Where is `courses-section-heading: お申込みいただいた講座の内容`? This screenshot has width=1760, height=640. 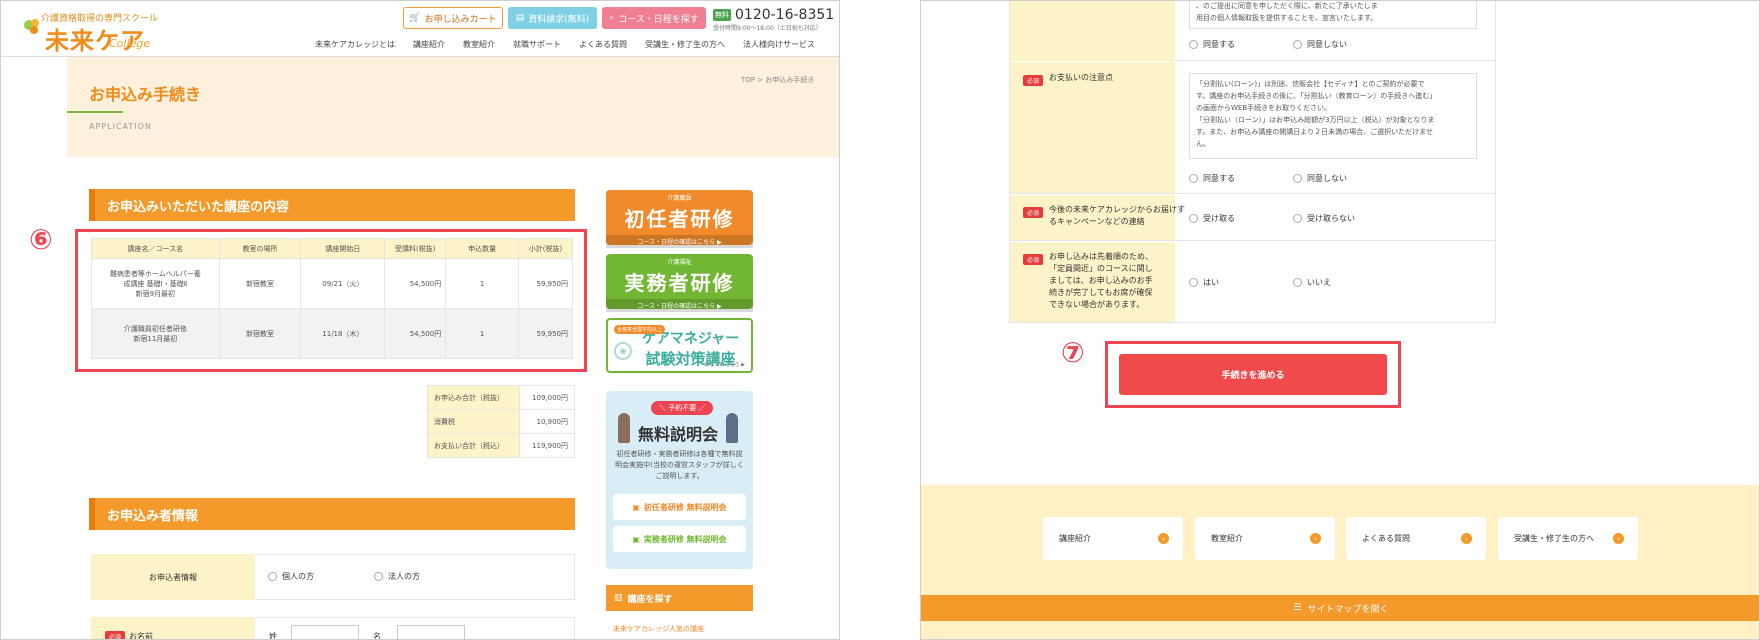 courses-section-heading: お申込みいただいた講座の内容 is located at coordinates (332, 205).